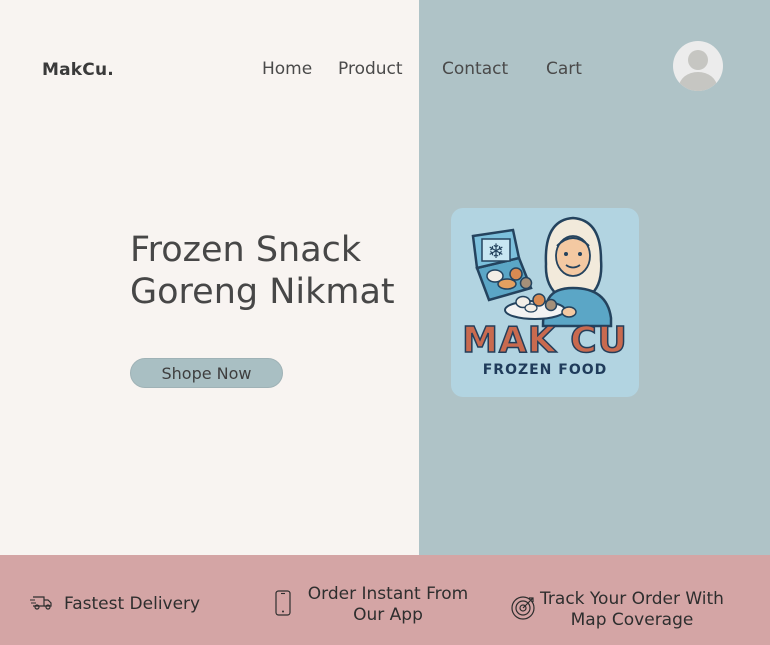 The height and width of the screenshot is (645, 770). What do you see at coordinates (698, 81) in the screenshot?
I see `avatar-body-shape` at bounding box center [698, 81].